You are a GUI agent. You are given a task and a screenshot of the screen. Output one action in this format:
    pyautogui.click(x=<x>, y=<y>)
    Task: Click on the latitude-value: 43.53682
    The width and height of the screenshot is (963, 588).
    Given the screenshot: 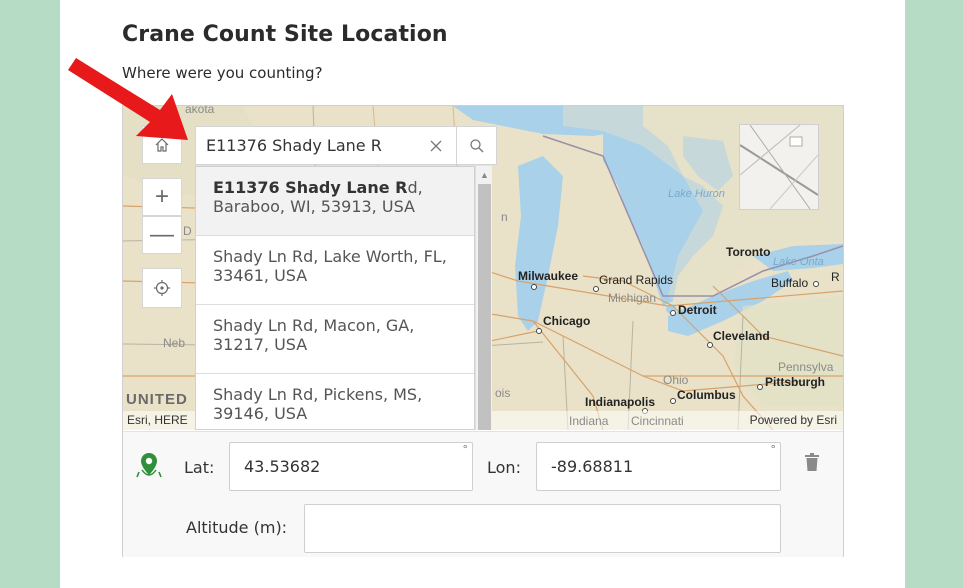 What is the action you would take?
    pyautogui.click(x=282, y=466)
    